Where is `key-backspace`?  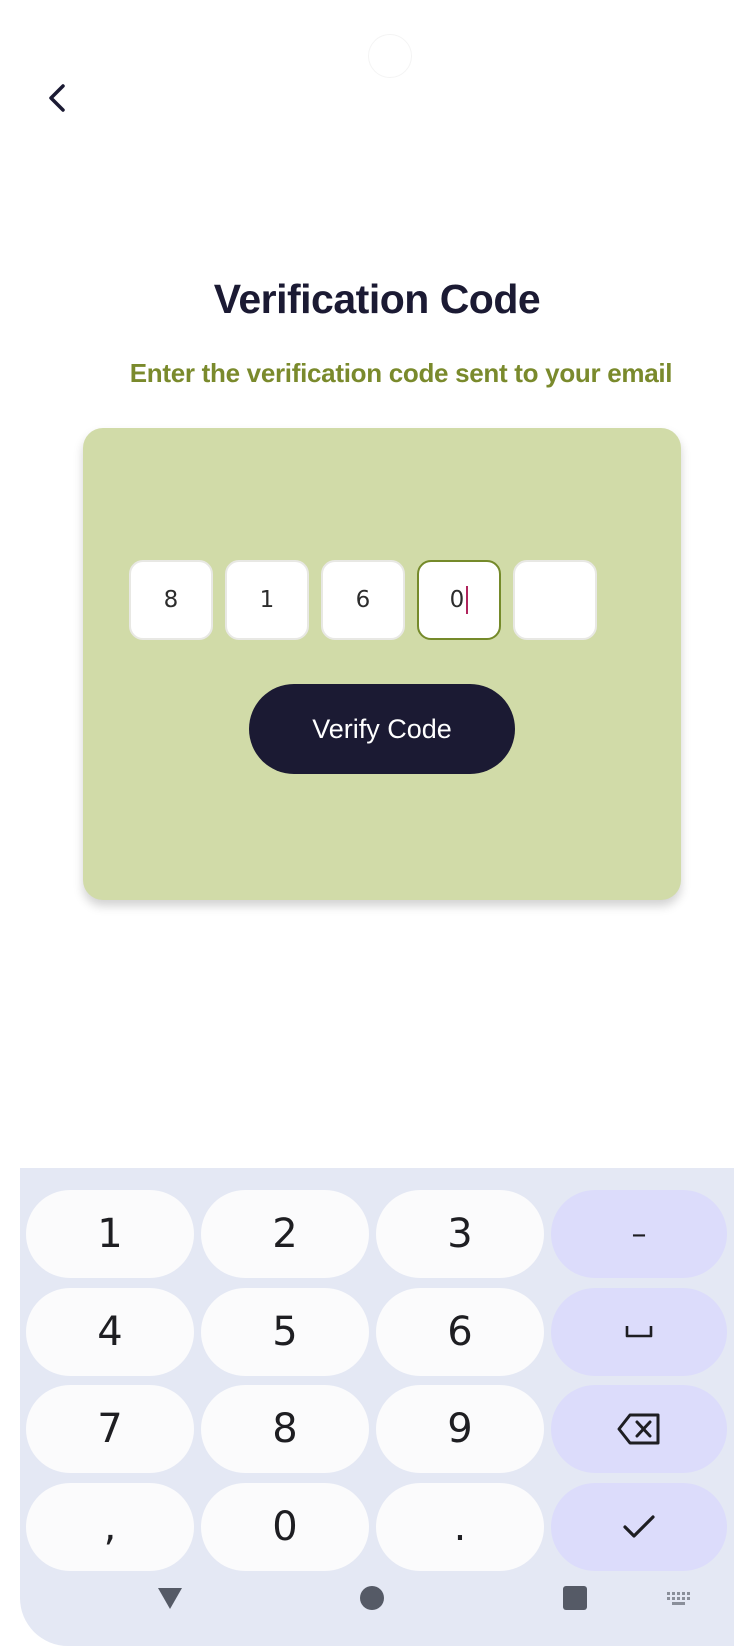 key-backspace is located at coordinates (639, 1429).